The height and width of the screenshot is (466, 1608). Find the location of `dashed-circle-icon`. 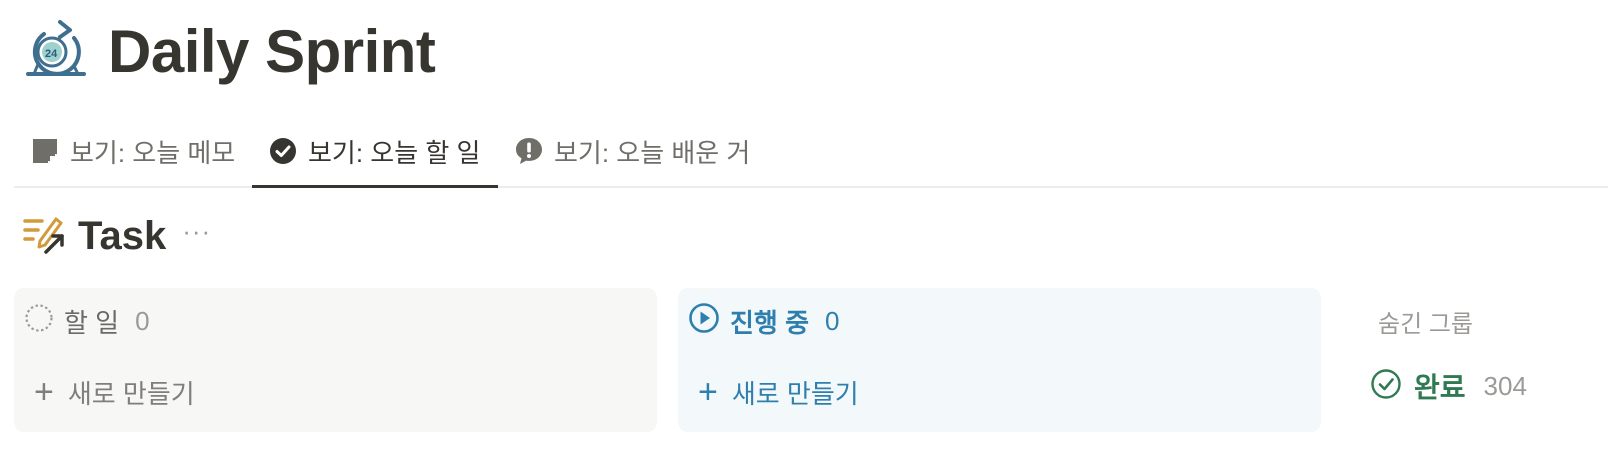

dashed-circle-icon is located at coordinates (39, 321).